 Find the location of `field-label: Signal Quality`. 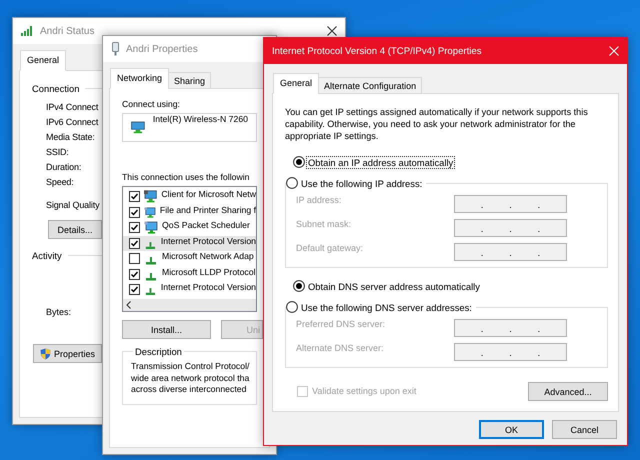

field-label: Signal Quality is located at coordinates (73, 205).